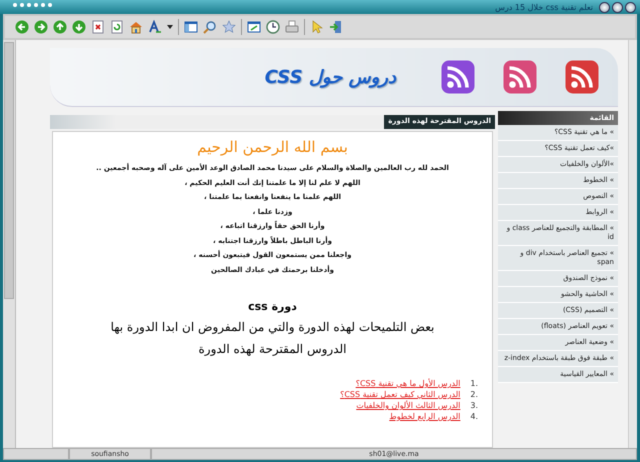 The width and height of the screenshot is (640, 462). What do you see at coordinates (22, 27) in the screenshot?
I see `back-icon` at bounding box center [22, 27].